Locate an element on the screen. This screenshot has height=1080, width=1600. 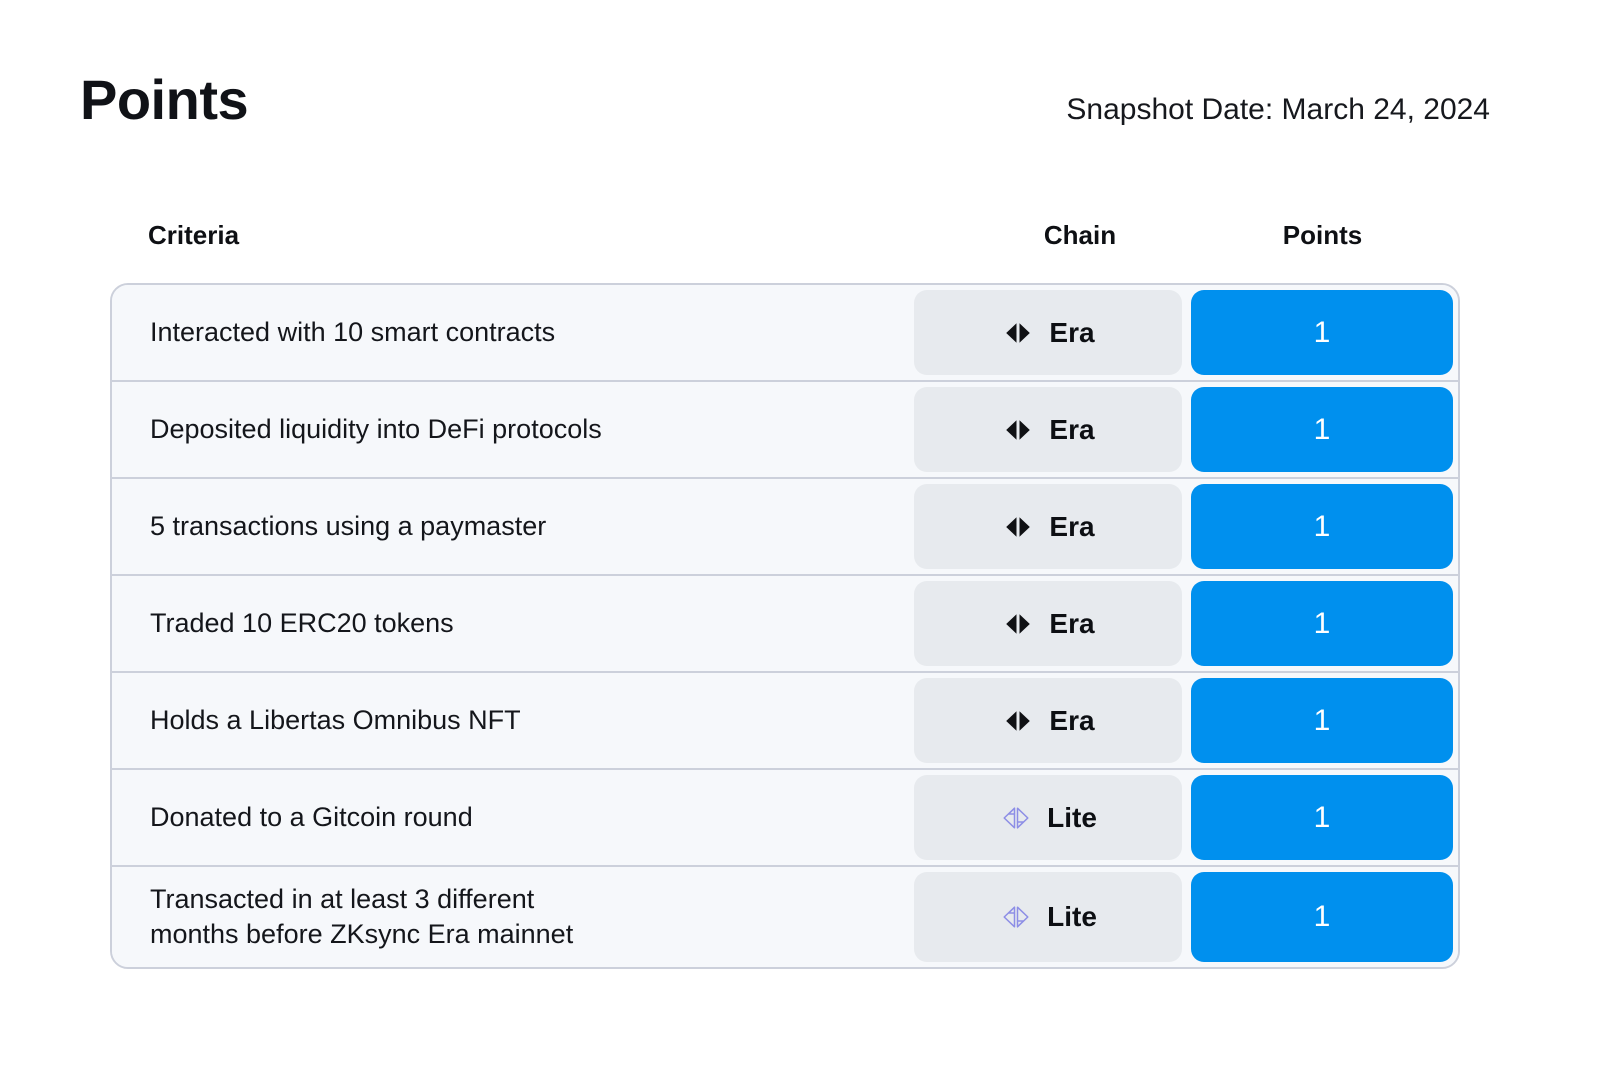
criteria-cell: 5 transactions using a paymaster is located at coordinates (512, 526).